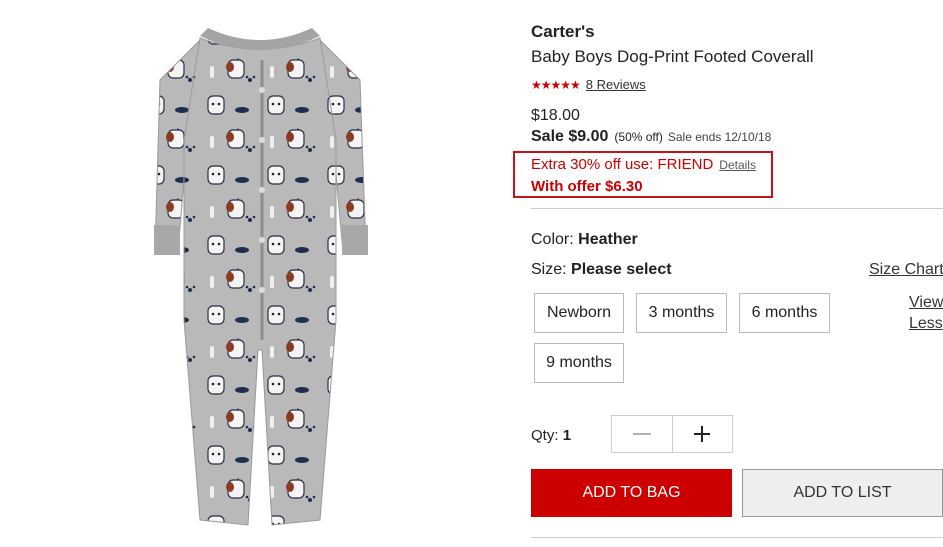 This screenshot has width=943, height=547. What do you see at coordinates (784, 313) in the screenshot?
I see `size-option-6-months: 6 months` at bounding box center [784, 313].